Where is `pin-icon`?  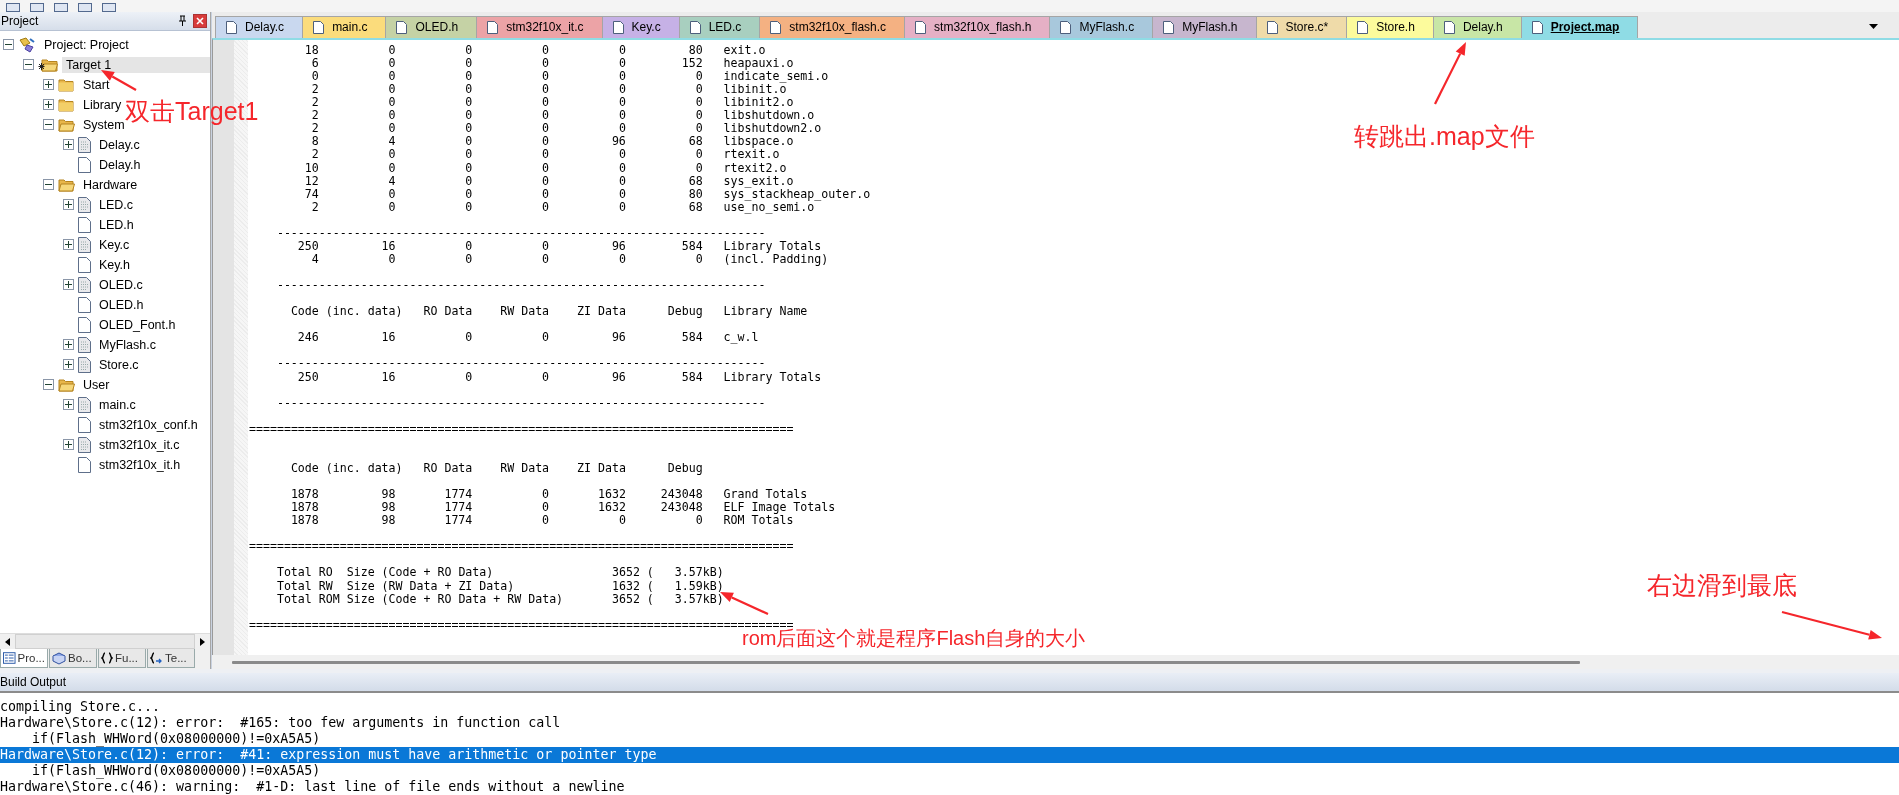 pin-icon is located at coordinates (182, 21).